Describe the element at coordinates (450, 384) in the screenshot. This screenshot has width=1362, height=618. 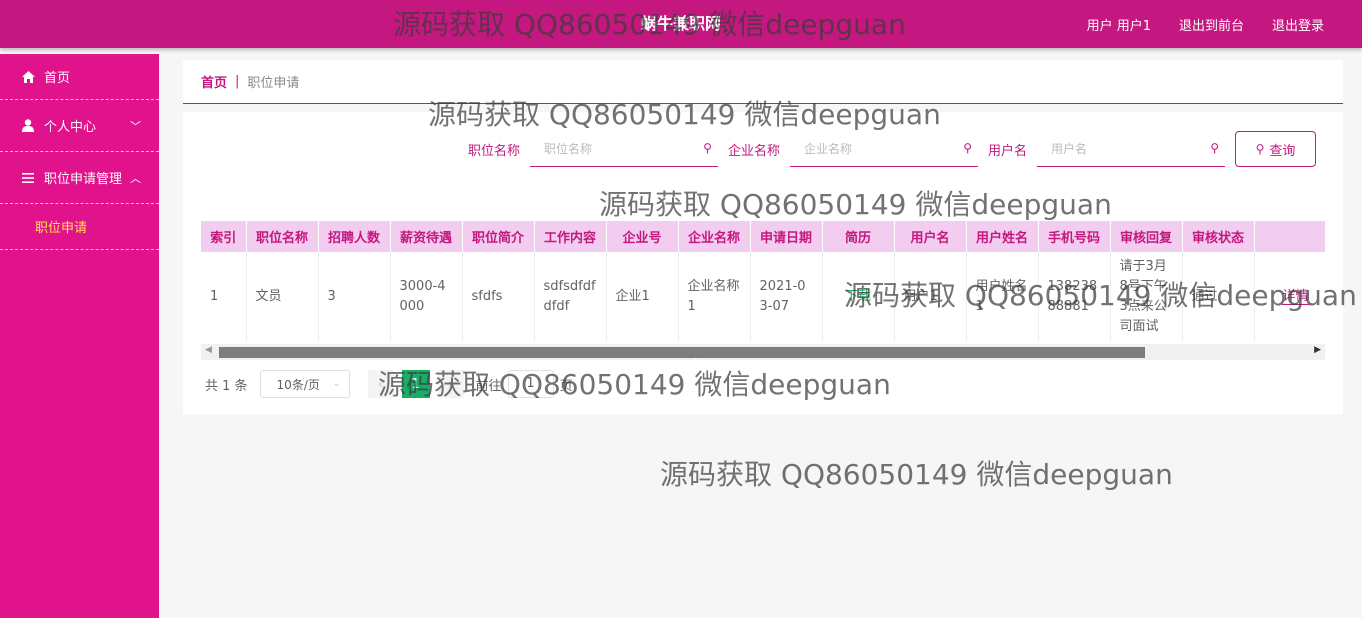
I see `next-page-button: ›` at that location.